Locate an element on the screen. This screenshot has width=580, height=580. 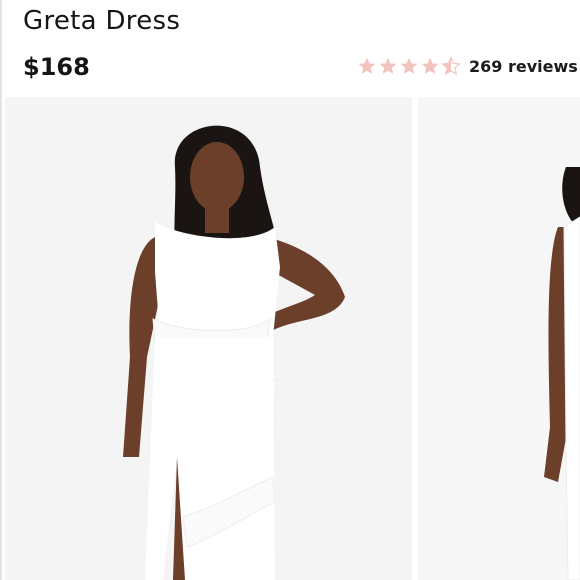
product-price: $168 is located at coordinates (56, 67).